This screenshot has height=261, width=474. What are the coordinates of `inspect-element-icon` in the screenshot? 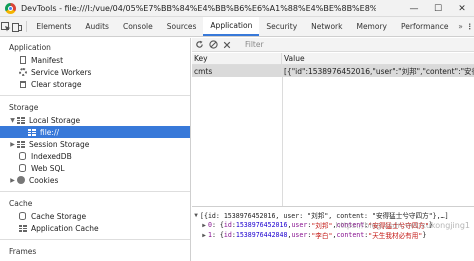 It's located at (5, 26).